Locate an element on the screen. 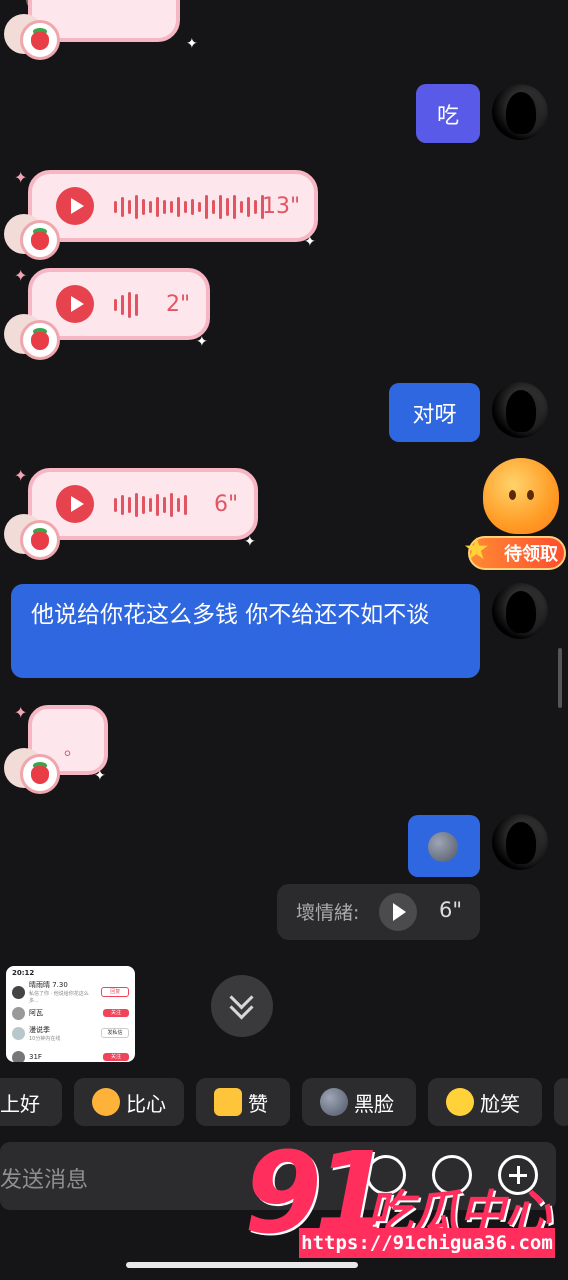 The image size is (568, 1280). home-indicator is located at coordinates (242, 1265).